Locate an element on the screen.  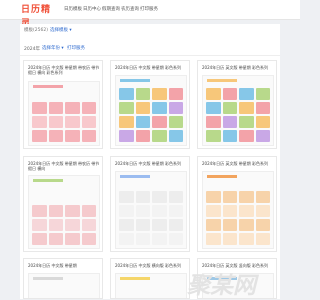
nav-item: 假期查询 is located at coordinates (111, 10).